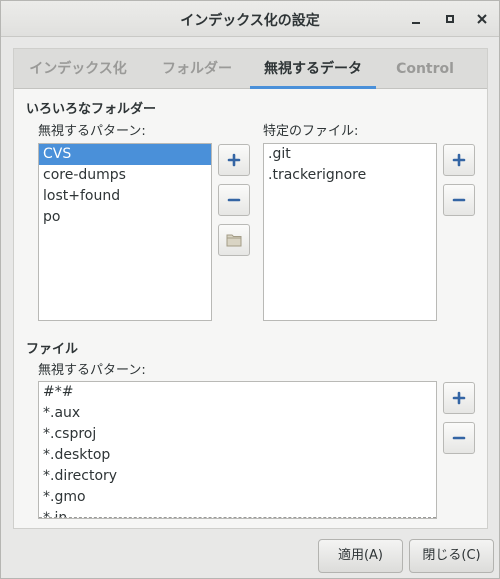 The image size is (500, 579). Describe the element at coordinates (237, 497) in the screenshot. I see `list-item: *.gmo` at that location.